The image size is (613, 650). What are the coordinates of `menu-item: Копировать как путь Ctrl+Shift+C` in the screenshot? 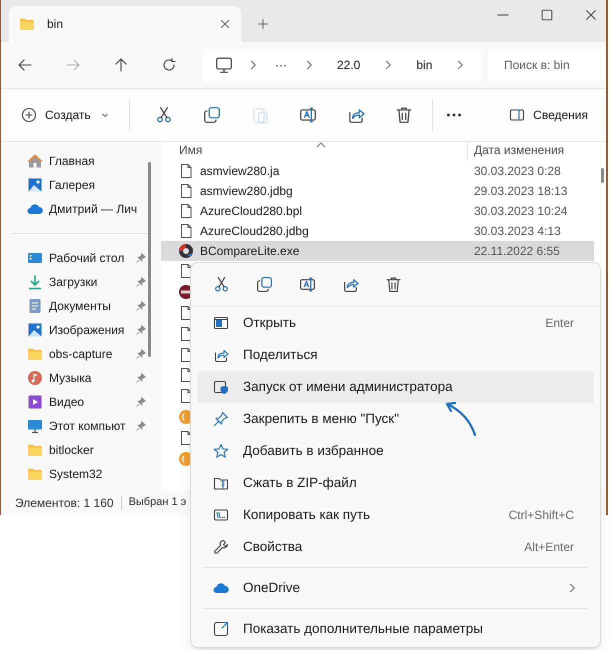 It's located at (395, 515).